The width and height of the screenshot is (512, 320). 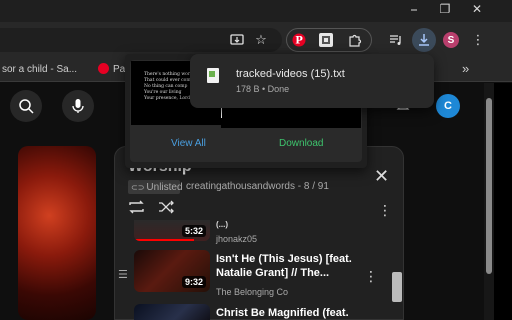 I want to click on close-window-button: ✕, so click(x=477, y=9).